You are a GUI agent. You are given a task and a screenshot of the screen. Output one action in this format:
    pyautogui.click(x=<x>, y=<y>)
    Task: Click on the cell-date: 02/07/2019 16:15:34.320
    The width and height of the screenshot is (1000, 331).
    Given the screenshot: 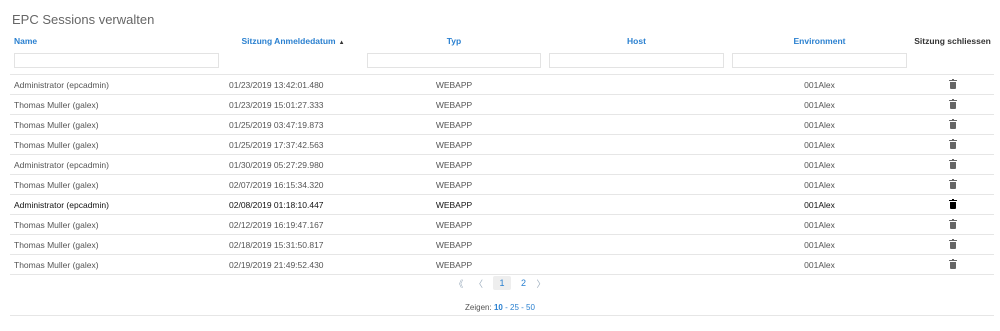 What is the action you would take?
    pyautogui.click(x=276, y=184)
    